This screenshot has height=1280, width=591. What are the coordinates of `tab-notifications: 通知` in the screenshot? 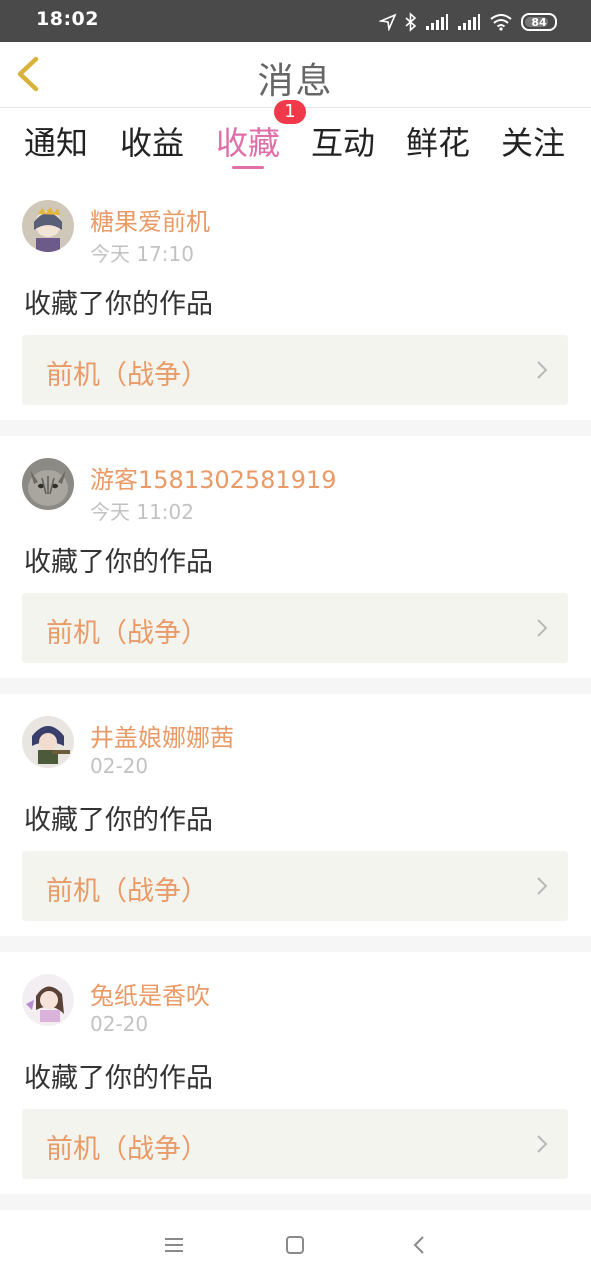 It's located at (56, 141).